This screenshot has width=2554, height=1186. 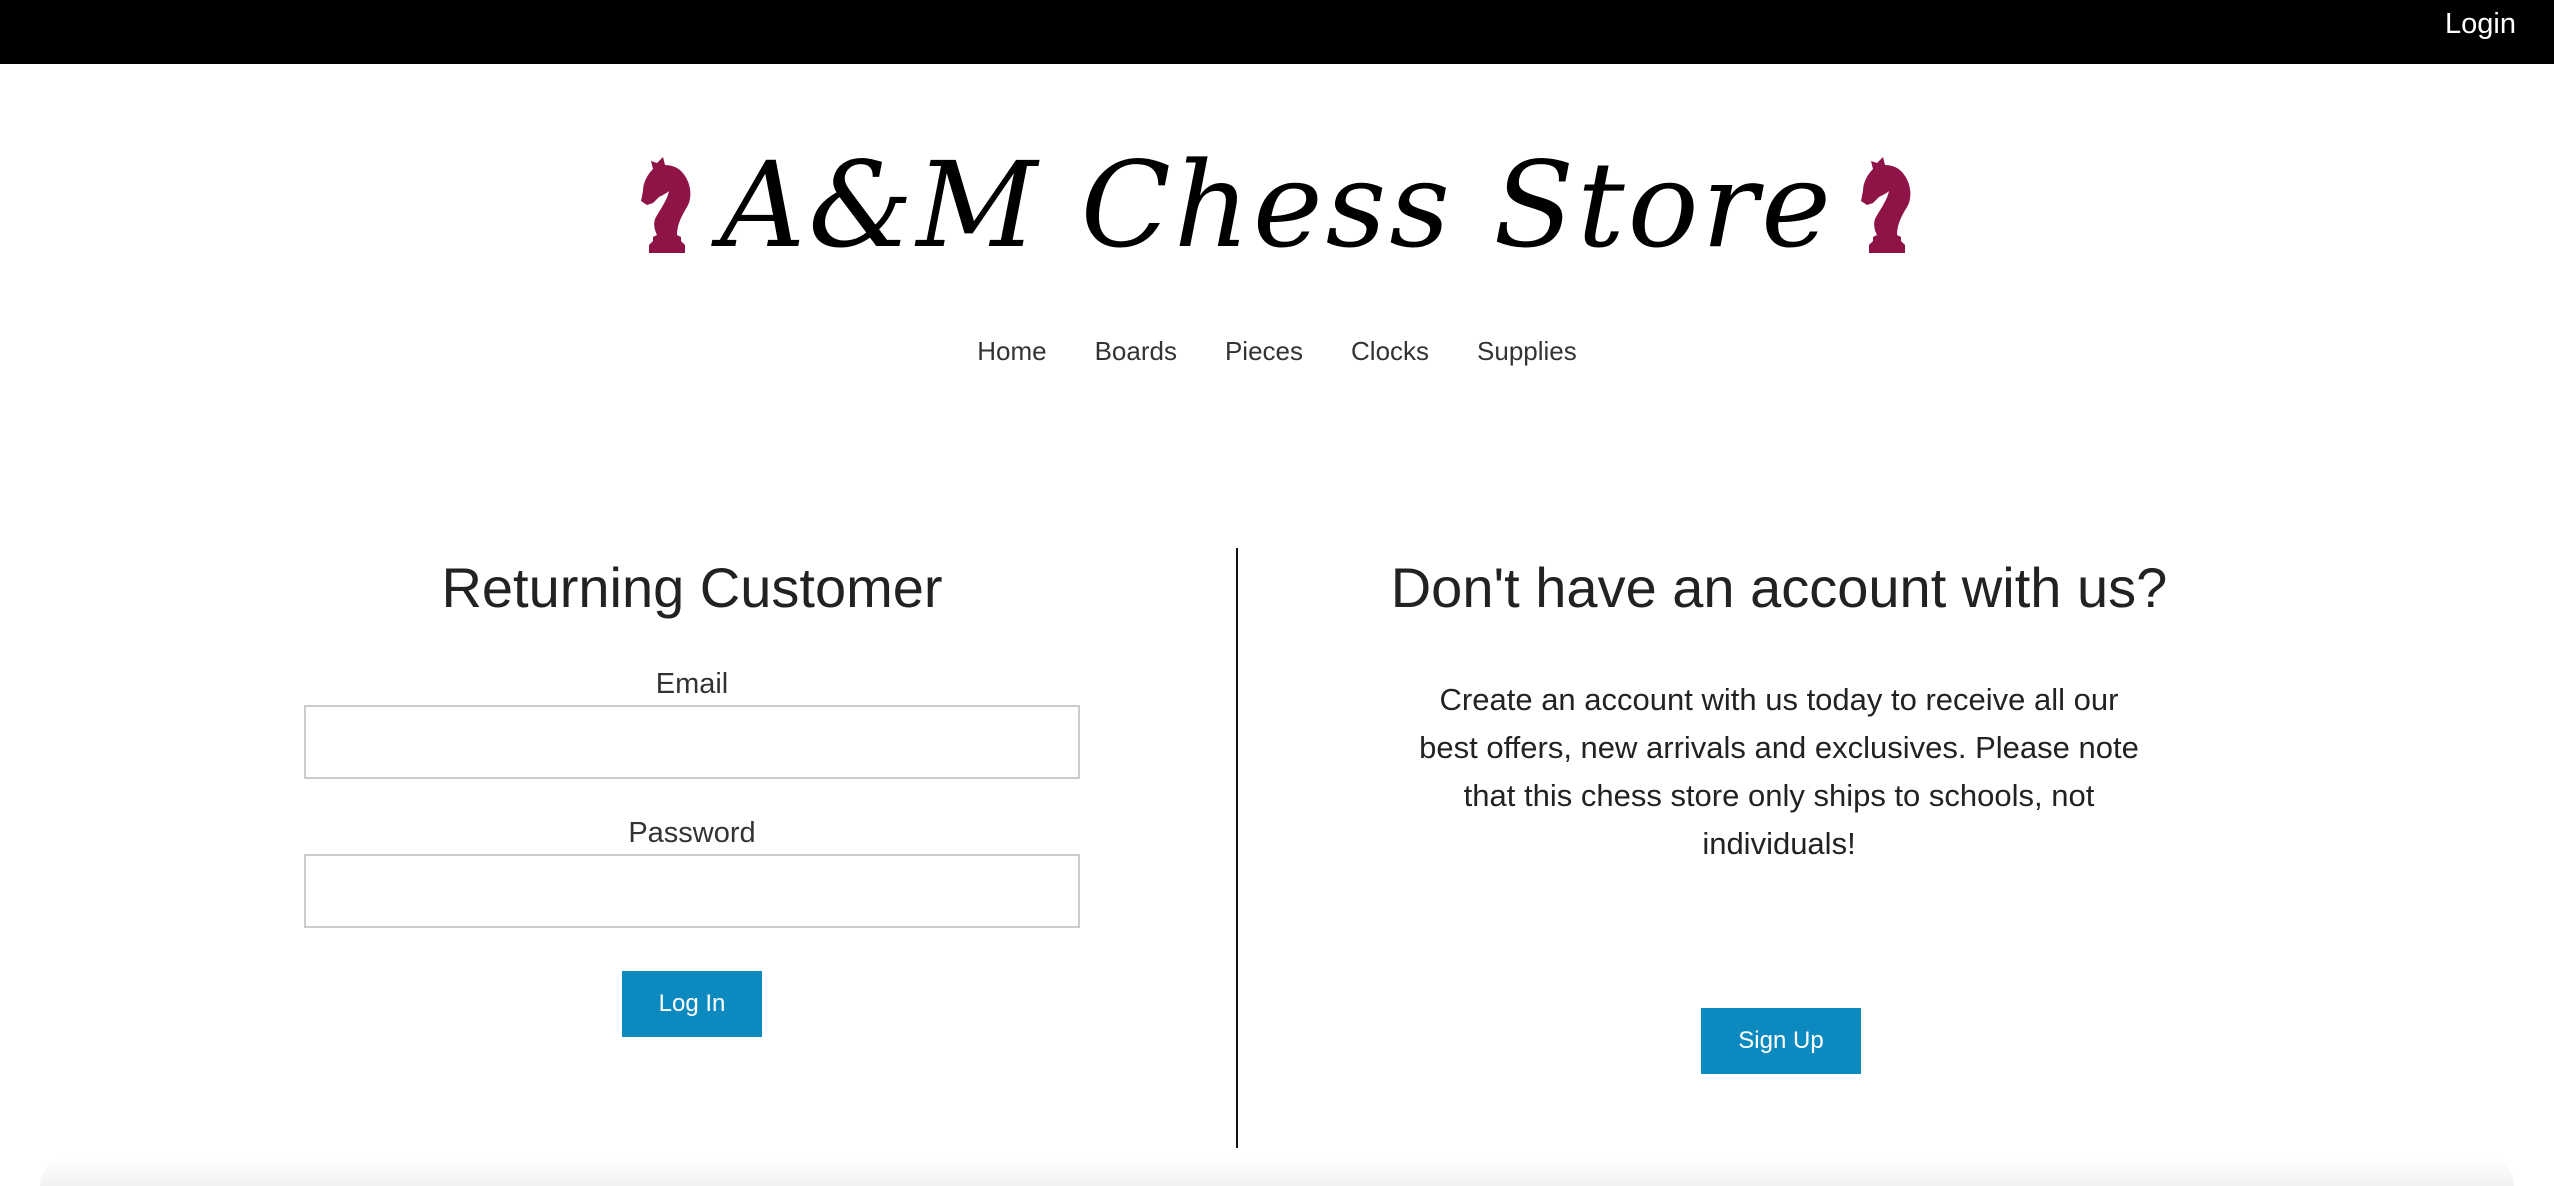 I want to click on email-label: Email, so click(x=692, y=684).